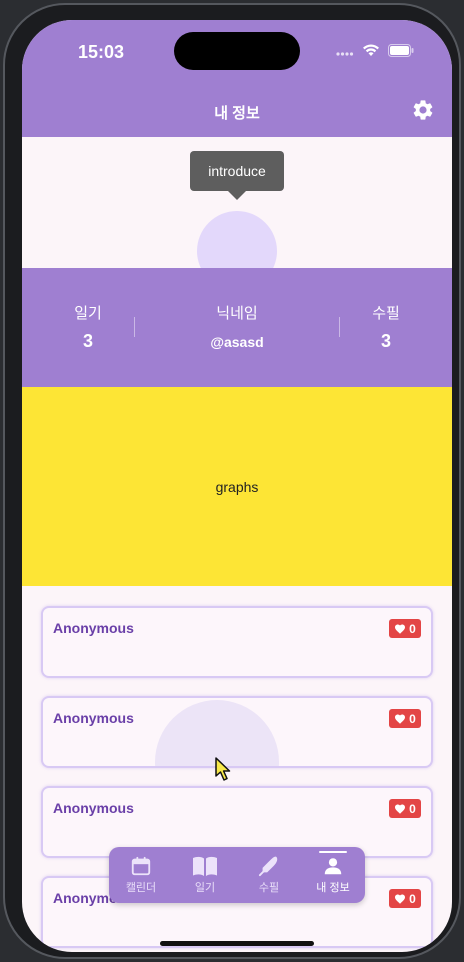 The height and width of the screenshot is (962, 464). Describe the element at coordinates (205, 888) in the screenshot. I see `nav-label: 일기` at that location.